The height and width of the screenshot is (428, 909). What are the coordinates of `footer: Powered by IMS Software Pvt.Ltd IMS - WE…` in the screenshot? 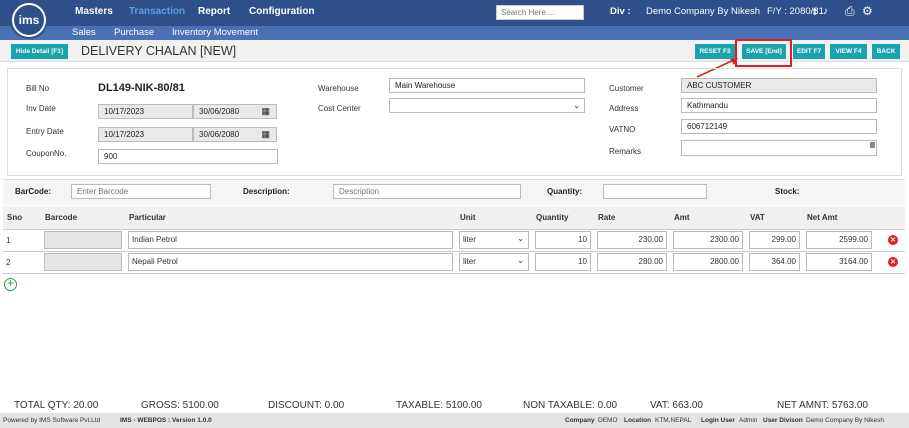 It's located at (454, 420).